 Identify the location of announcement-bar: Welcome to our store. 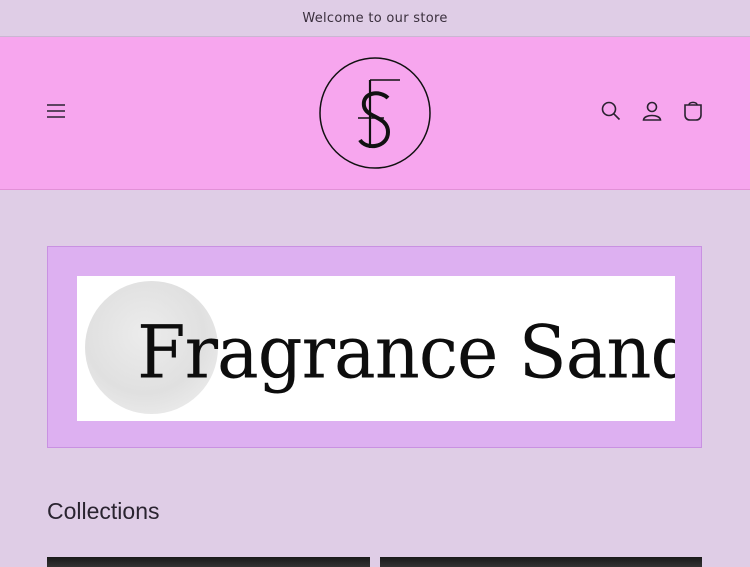
(375, 18).